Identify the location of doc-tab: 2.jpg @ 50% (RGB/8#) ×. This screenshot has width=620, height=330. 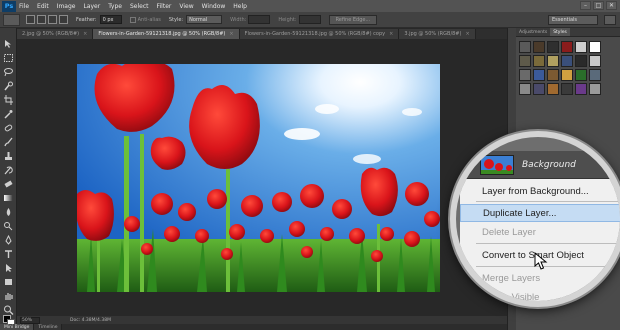
(55, 34).